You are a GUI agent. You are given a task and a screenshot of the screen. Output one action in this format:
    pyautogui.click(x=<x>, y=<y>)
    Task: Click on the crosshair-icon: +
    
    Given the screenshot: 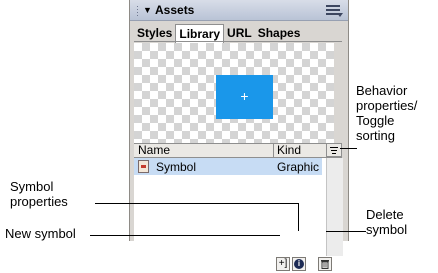 What is the action you would take?
    pyautogui.click(x=244, y=96)
    